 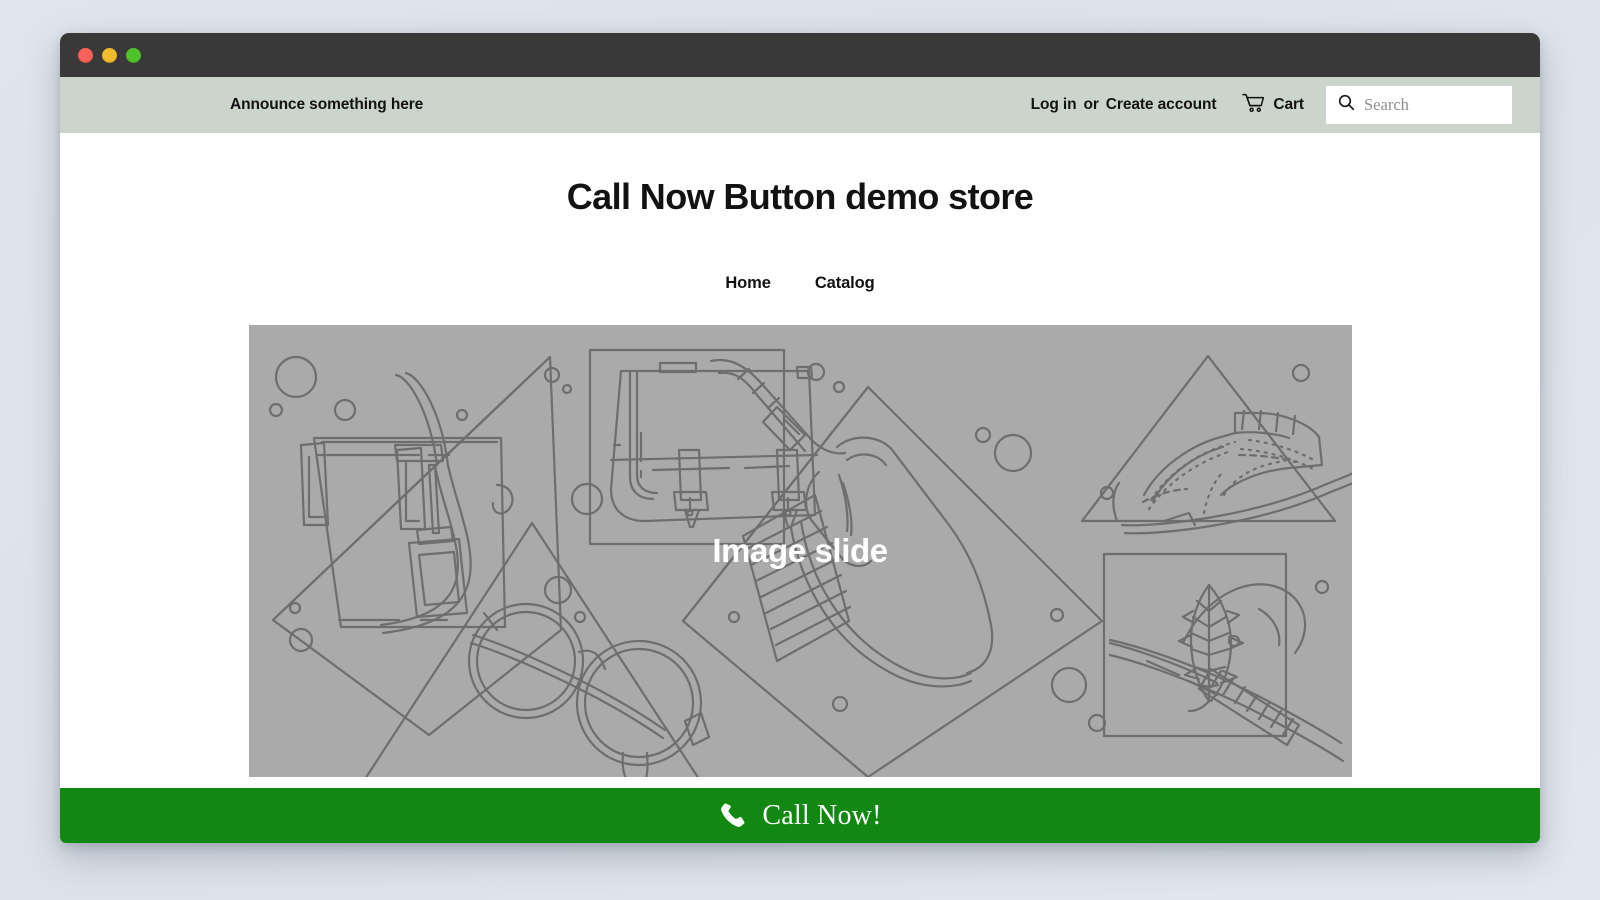 What do you see at coordinates (799, 283) in the screenshot?
I see `main-nav: Home Catalog` at bounding box center [799, 283].